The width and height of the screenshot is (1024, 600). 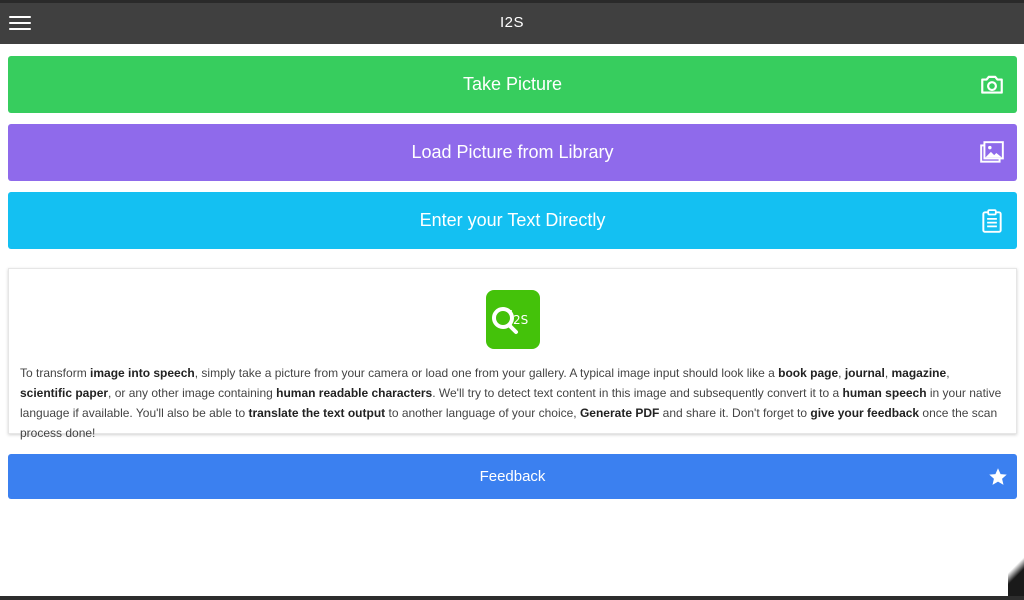 I want to click on take-picture-button: Take Picture, so click(x=512, y=84).